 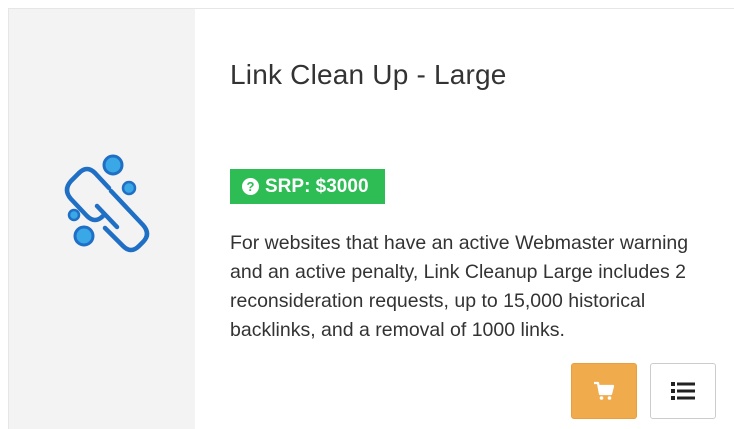 What do you see at coordinates (368, 74) in the screenshot?
I see `product-title: Link Clean Up - Large` at bounding box center [368, 74].